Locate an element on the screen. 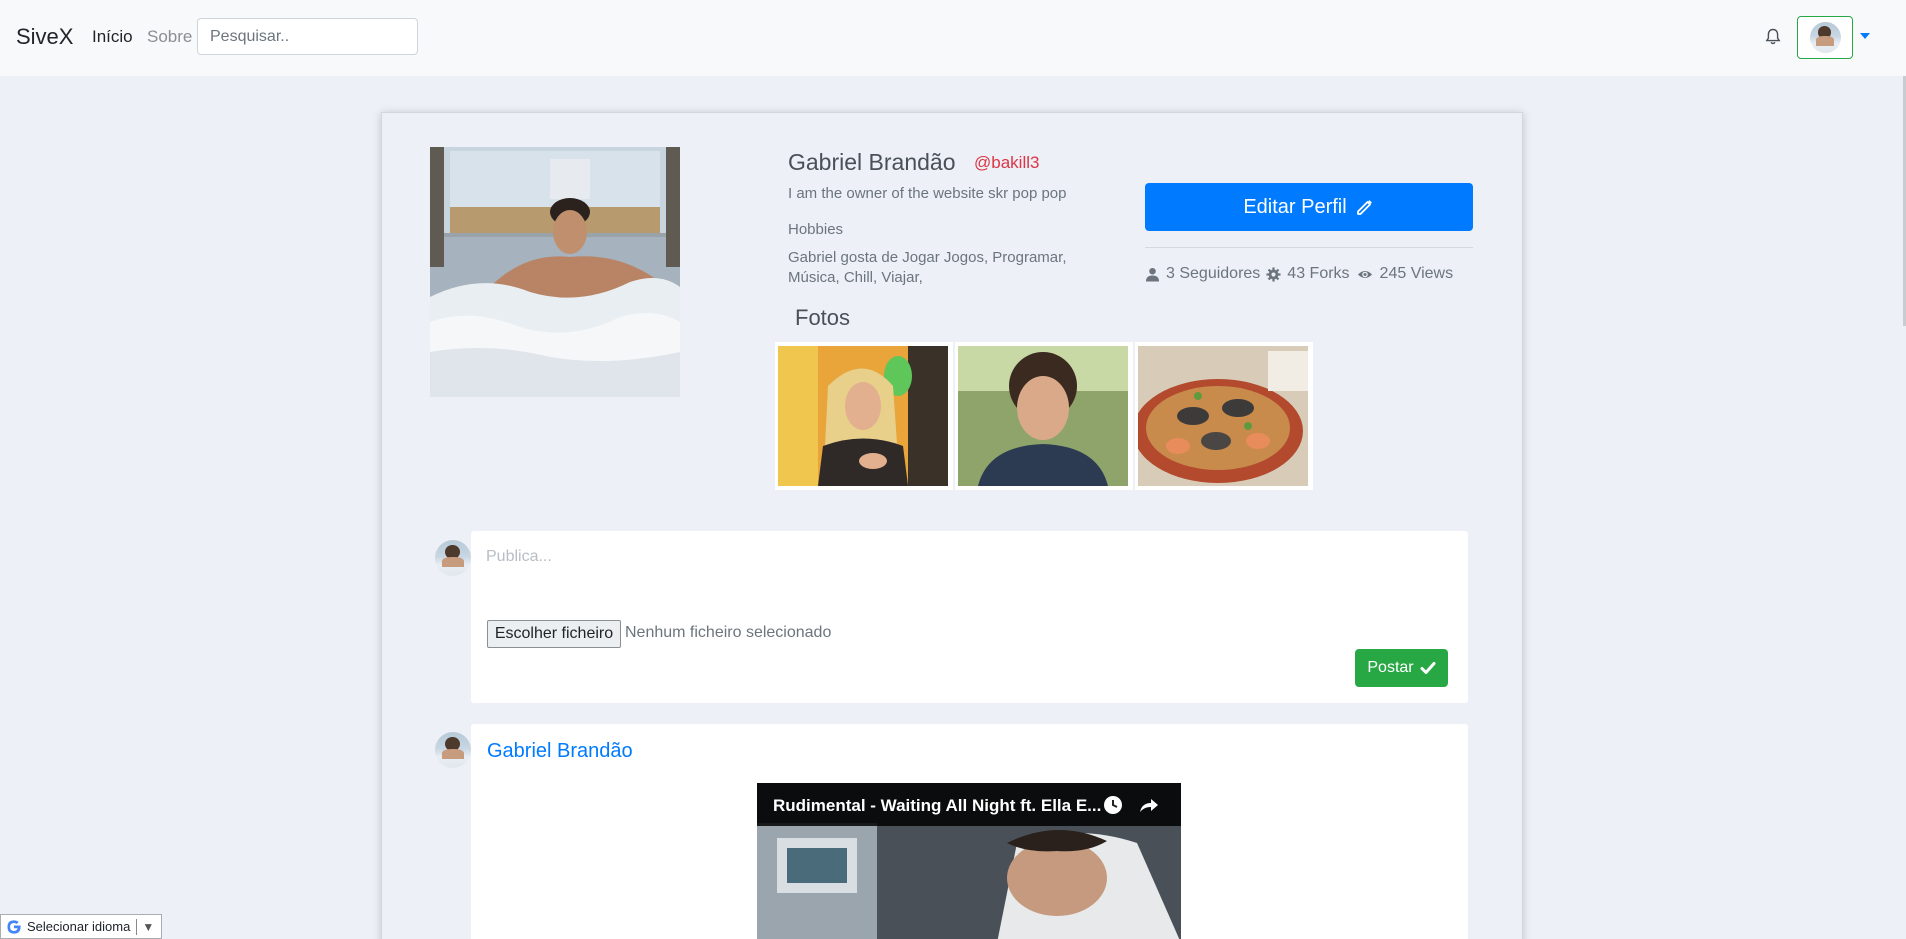 The image size is (1906, 939). top-navbar: SiveX Início Sobre is located at coordinates (953, 38).